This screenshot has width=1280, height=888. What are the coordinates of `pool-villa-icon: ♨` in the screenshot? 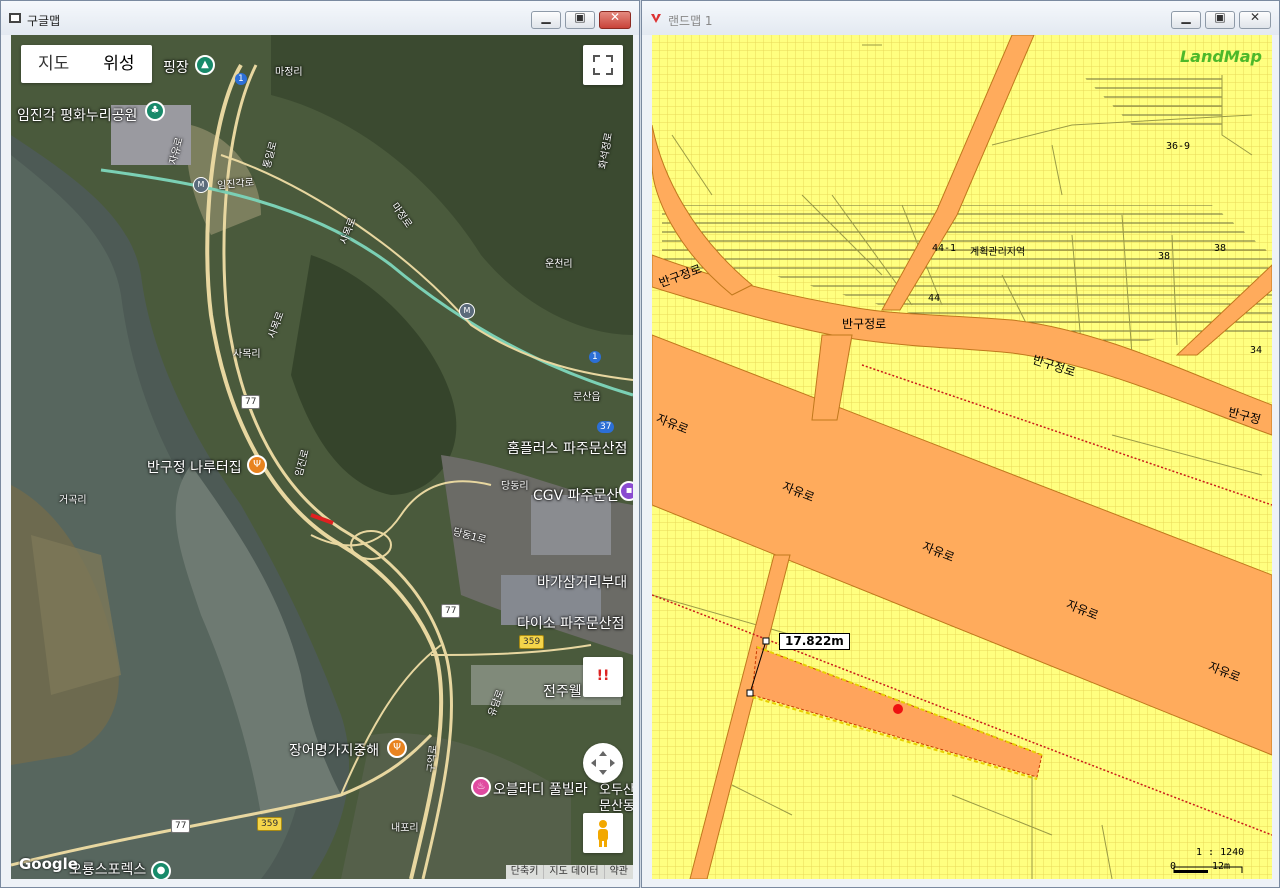 It's located at (481, 787).